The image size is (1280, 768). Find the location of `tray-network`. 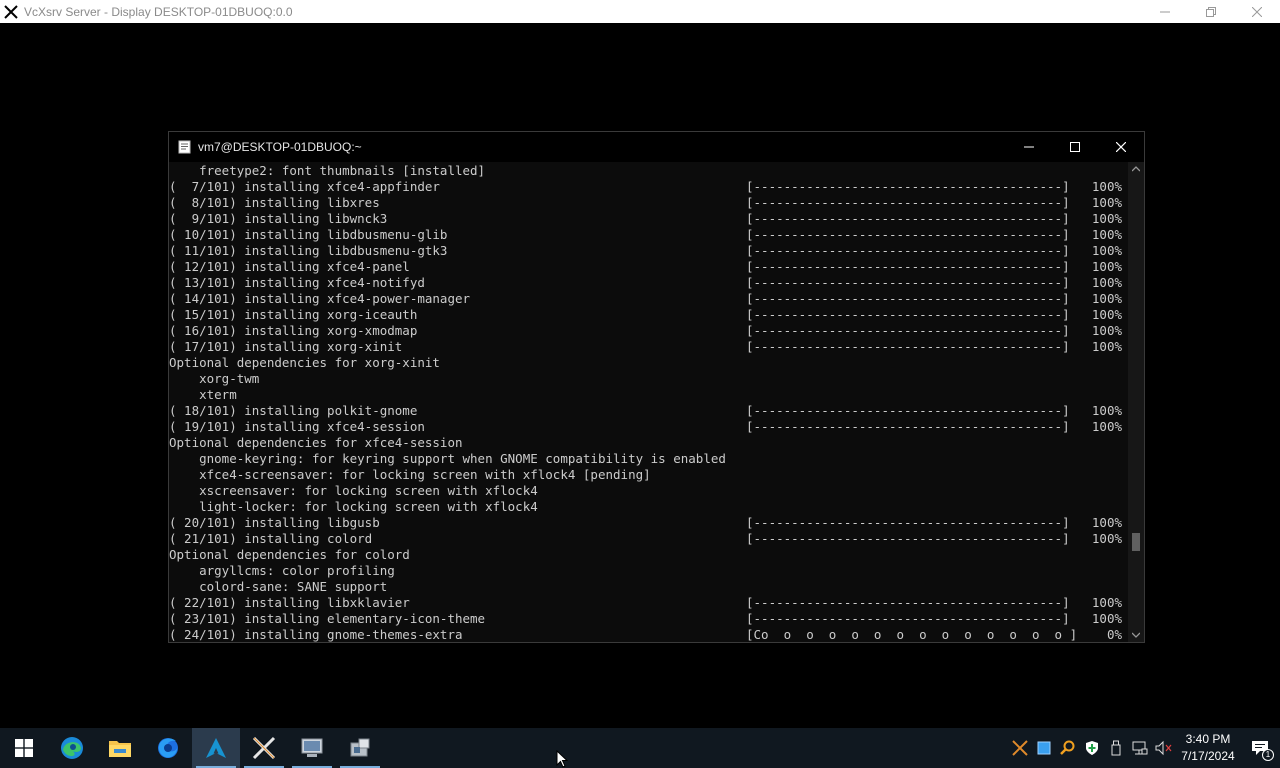

tray-network is located at coordinates (1140, 748).